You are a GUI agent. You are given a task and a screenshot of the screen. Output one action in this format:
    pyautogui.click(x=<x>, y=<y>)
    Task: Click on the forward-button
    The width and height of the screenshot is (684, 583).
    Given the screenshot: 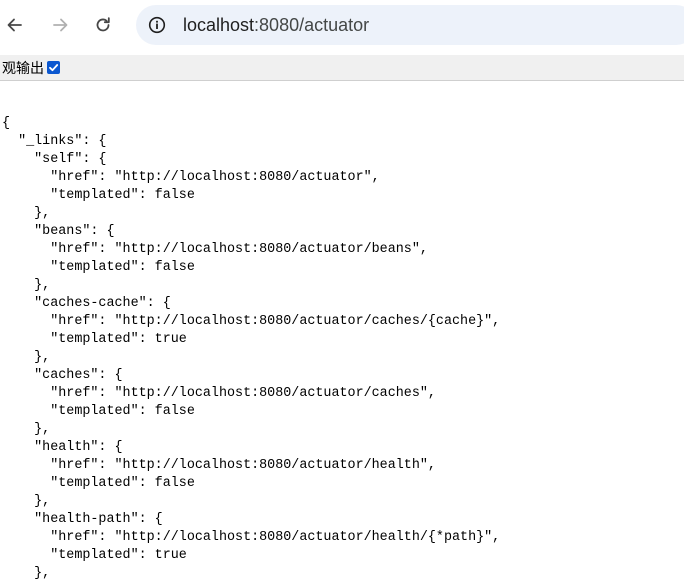 What is the action you would take?
    pyautogui.click(x=60, y=25)
    